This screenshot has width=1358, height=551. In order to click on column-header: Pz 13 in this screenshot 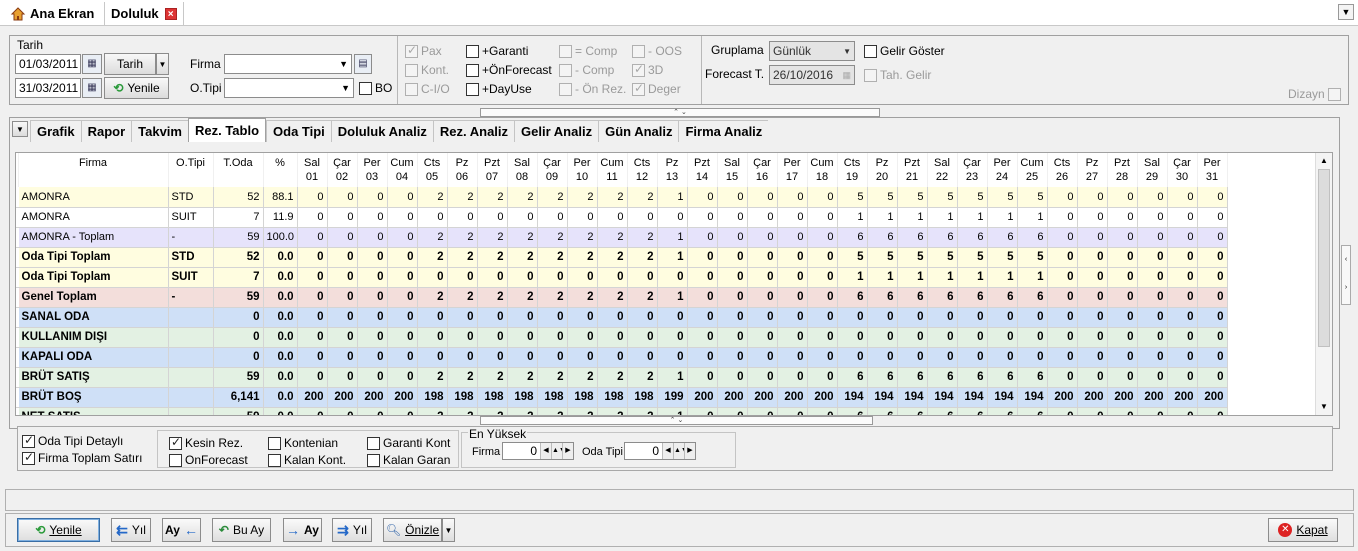, I will do `click(672, 170)`.